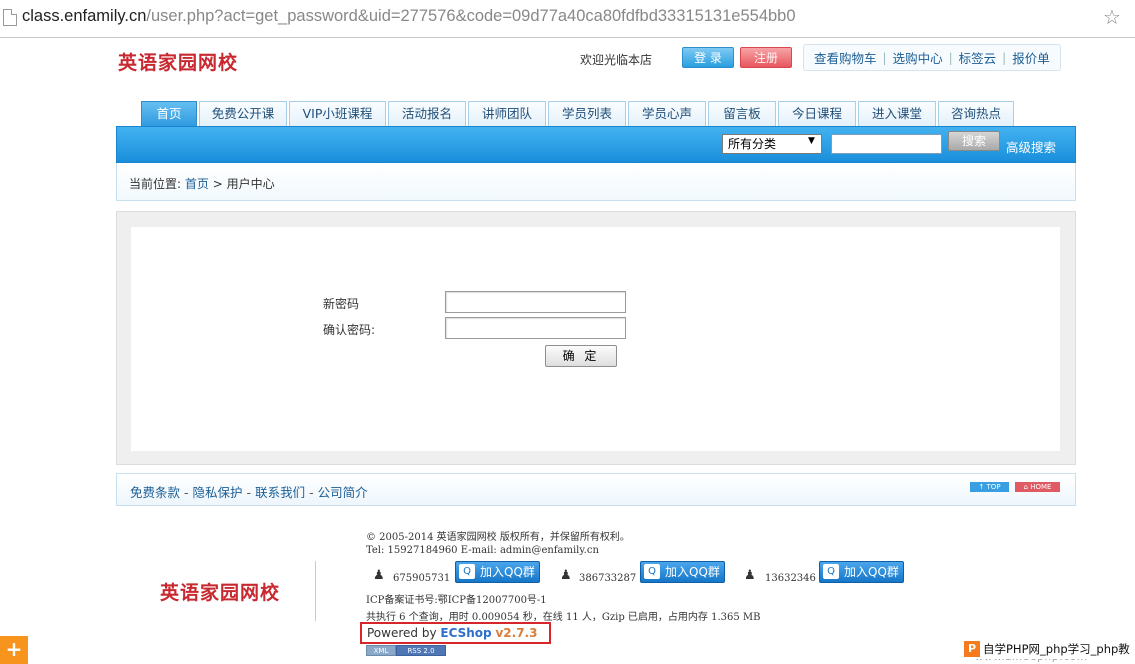 This screenshot has width=1135, height=664. I want to click on powered-brand: ECShop, so click(466, 633).